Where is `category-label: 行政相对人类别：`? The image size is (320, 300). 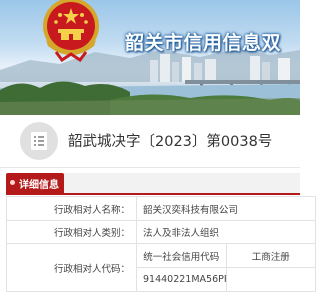 category-label: 行政相对人类别： is located at coordinates (71, 232).